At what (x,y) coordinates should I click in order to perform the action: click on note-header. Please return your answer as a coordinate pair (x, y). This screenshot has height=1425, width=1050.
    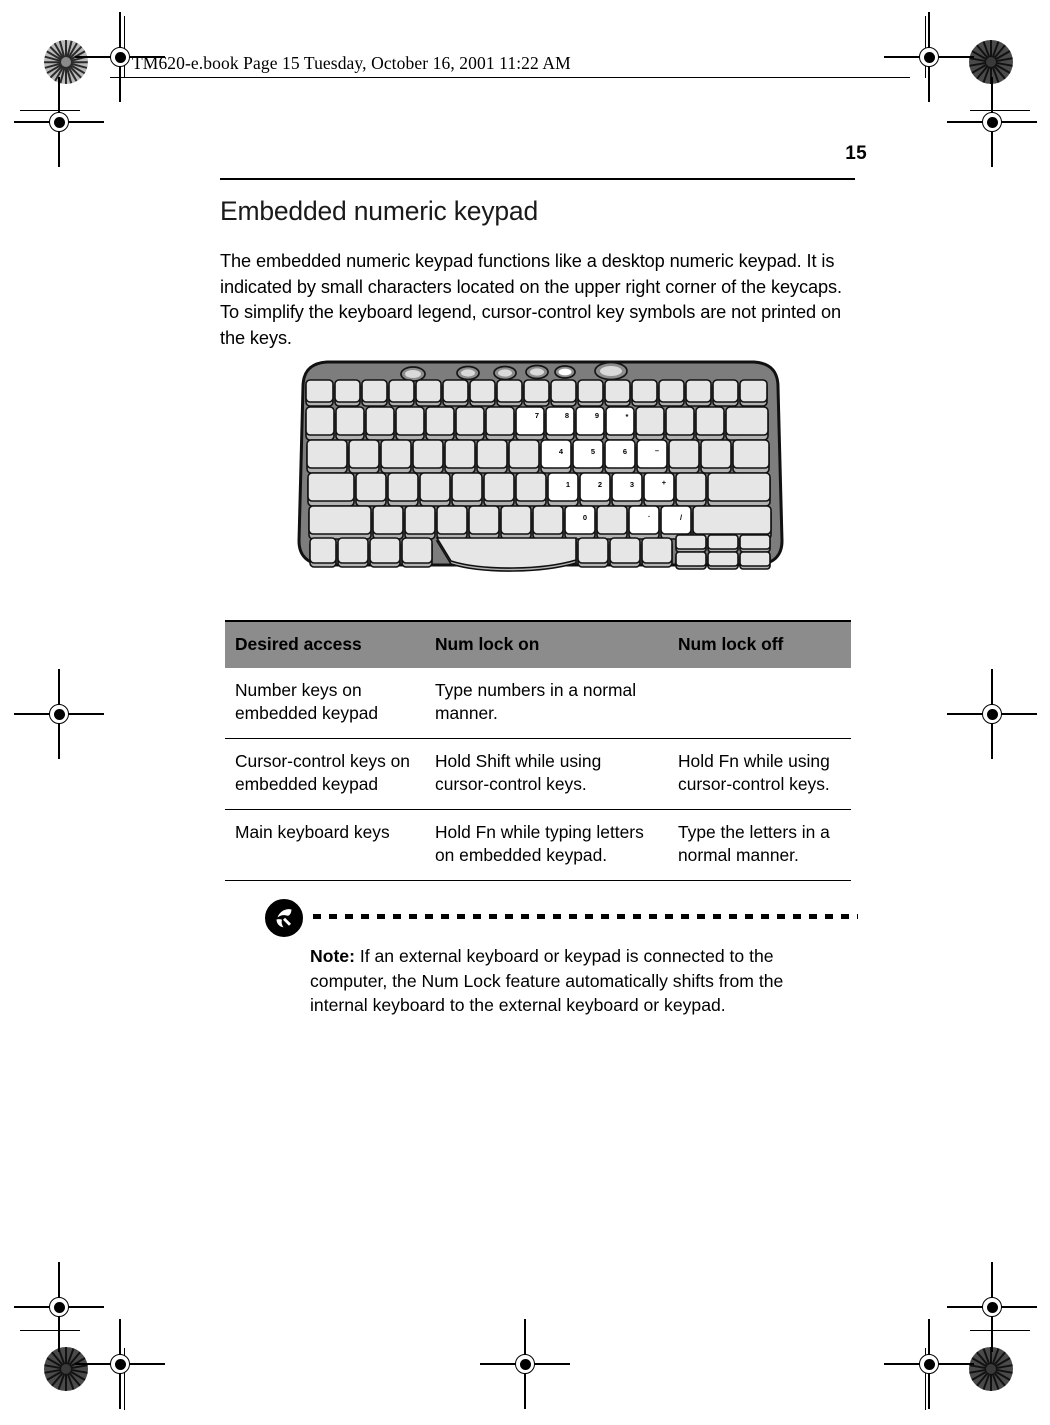
    Looking at the image, I should click on (561, 921).